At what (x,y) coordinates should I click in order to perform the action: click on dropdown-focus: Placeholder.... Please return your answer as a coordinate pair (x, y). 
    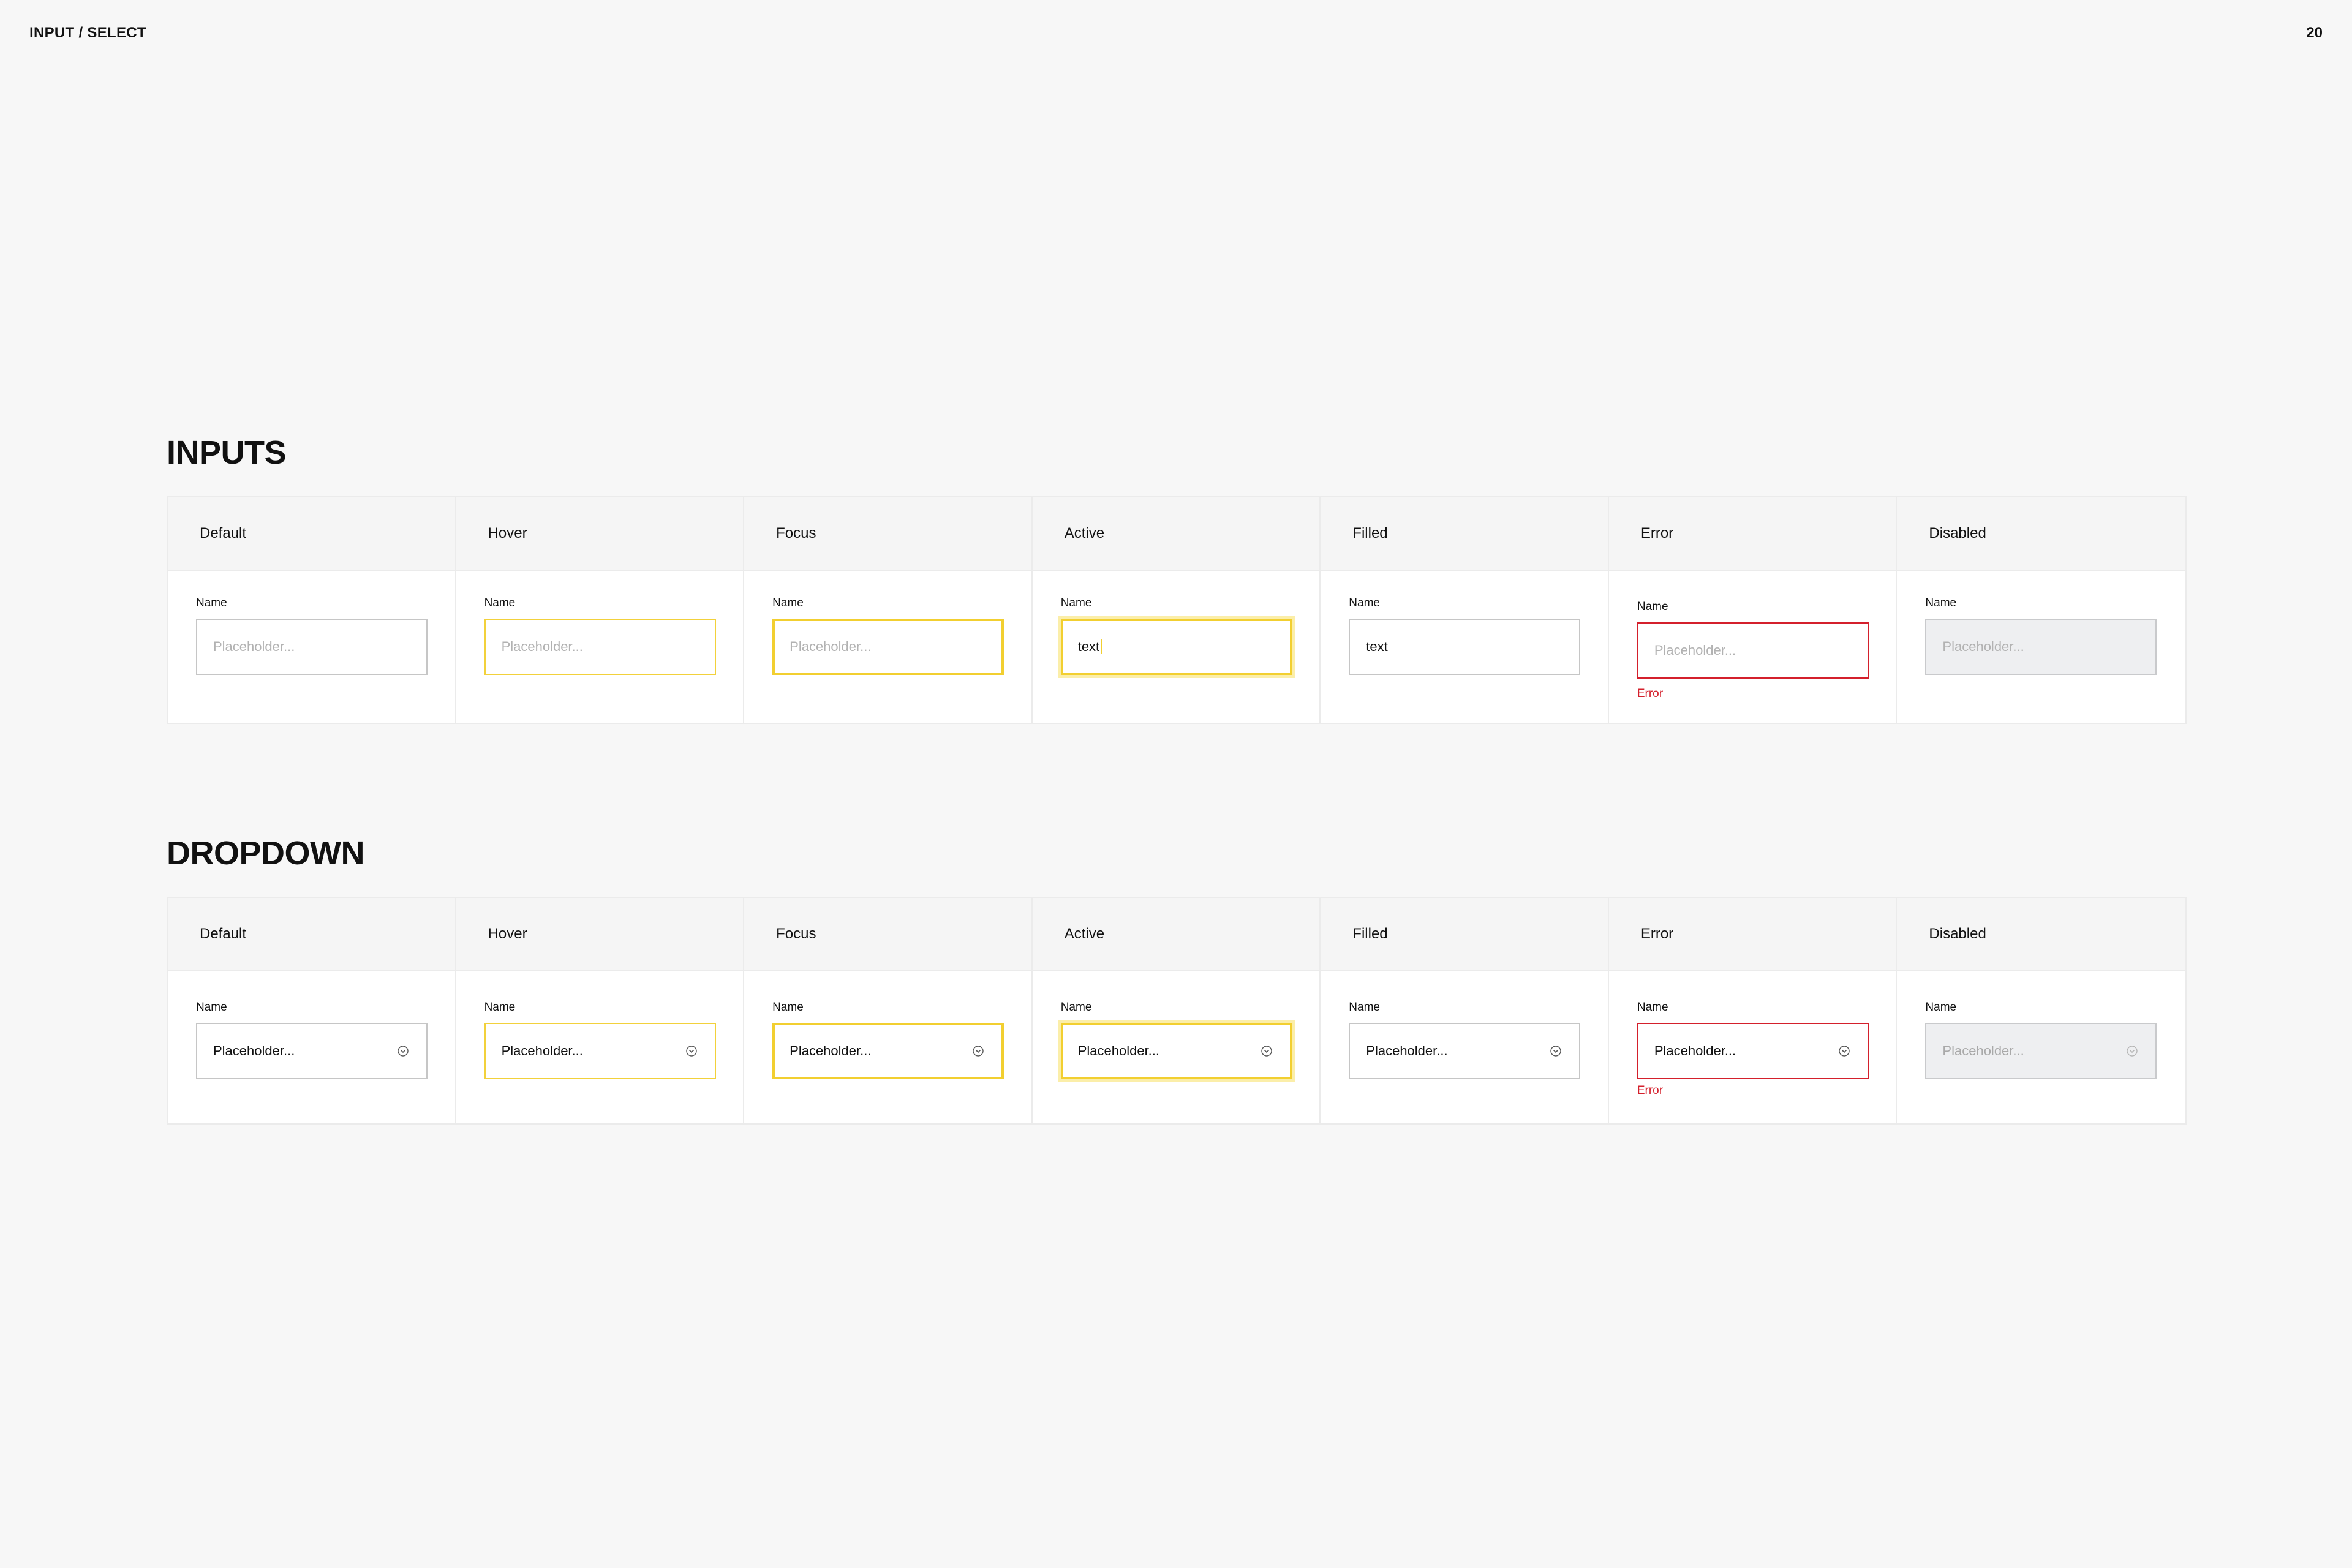
    Looking at the image, I should click on (889, 1051).